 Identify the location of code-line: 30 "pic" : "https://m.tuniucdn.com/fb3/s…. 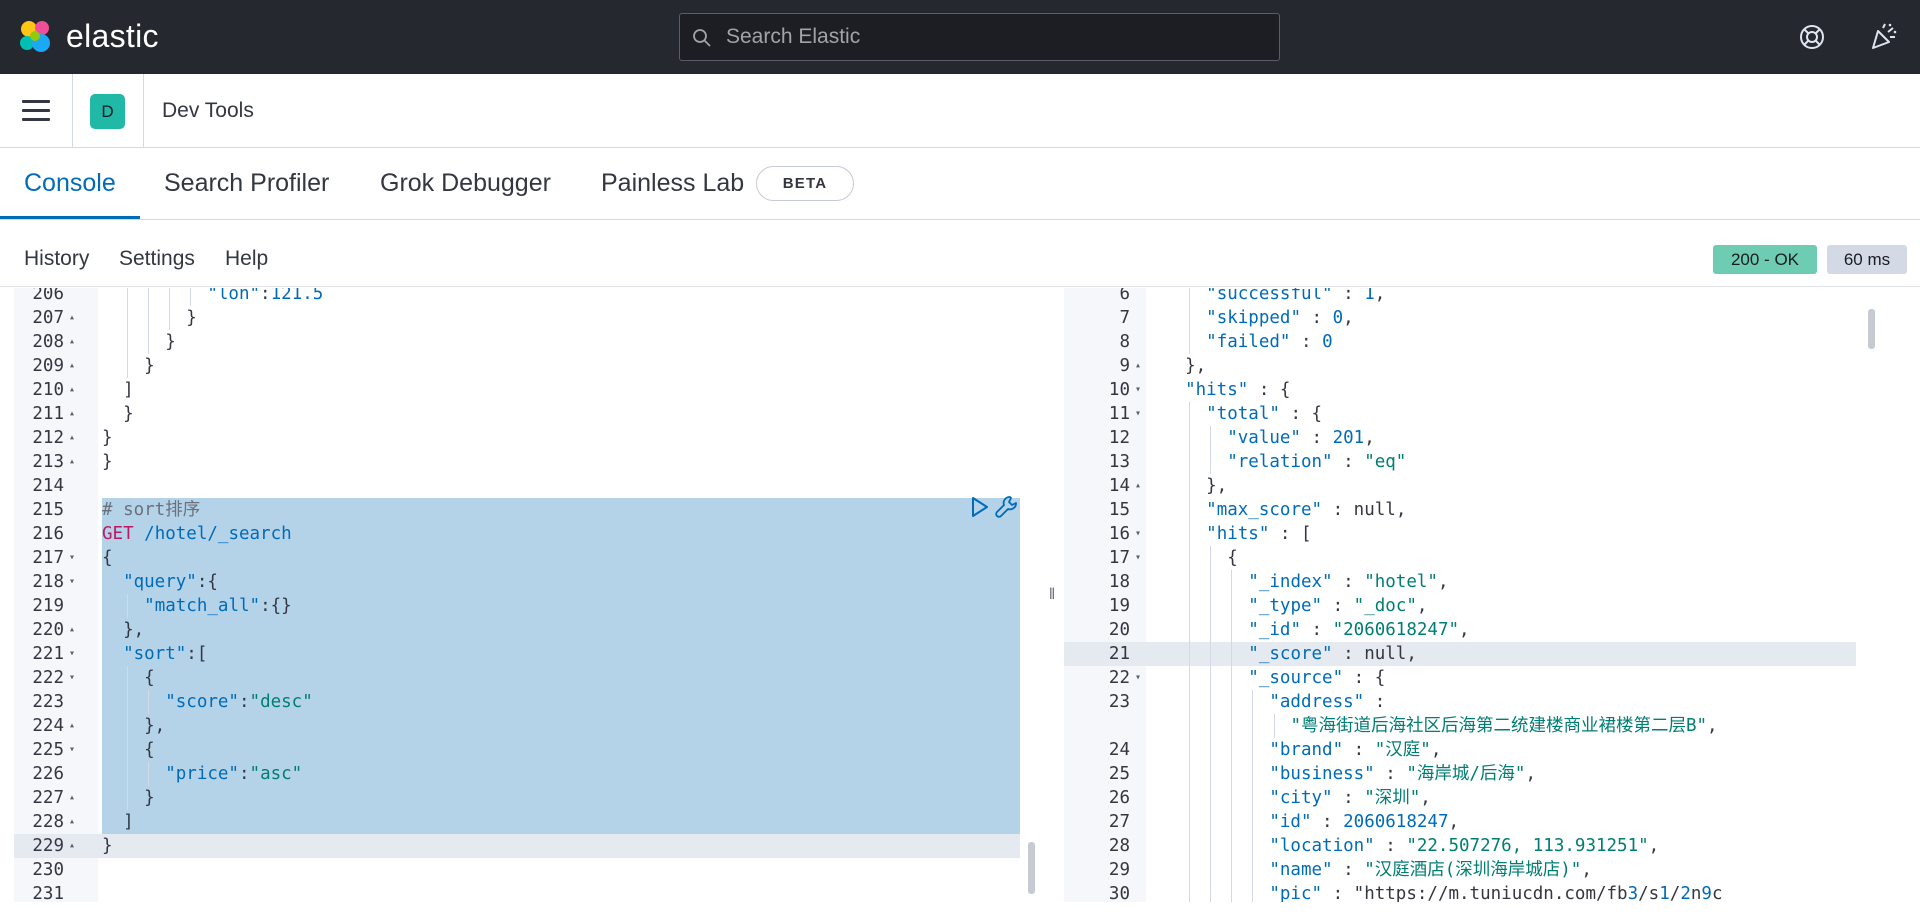
(1485, 892).